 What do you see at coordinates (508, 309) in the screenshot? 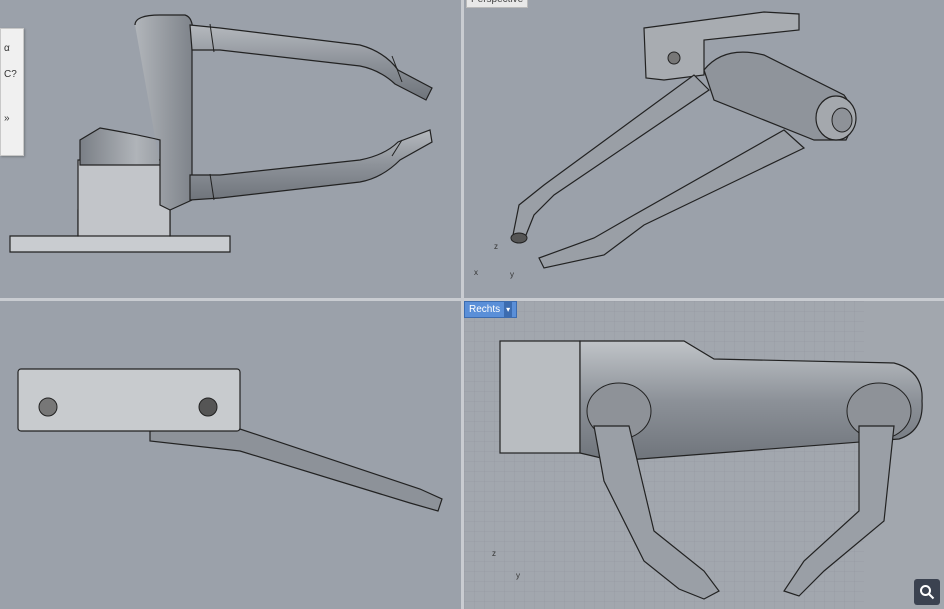
I see `chevron-down-icon: ▾` at bounding box center [508, 309].